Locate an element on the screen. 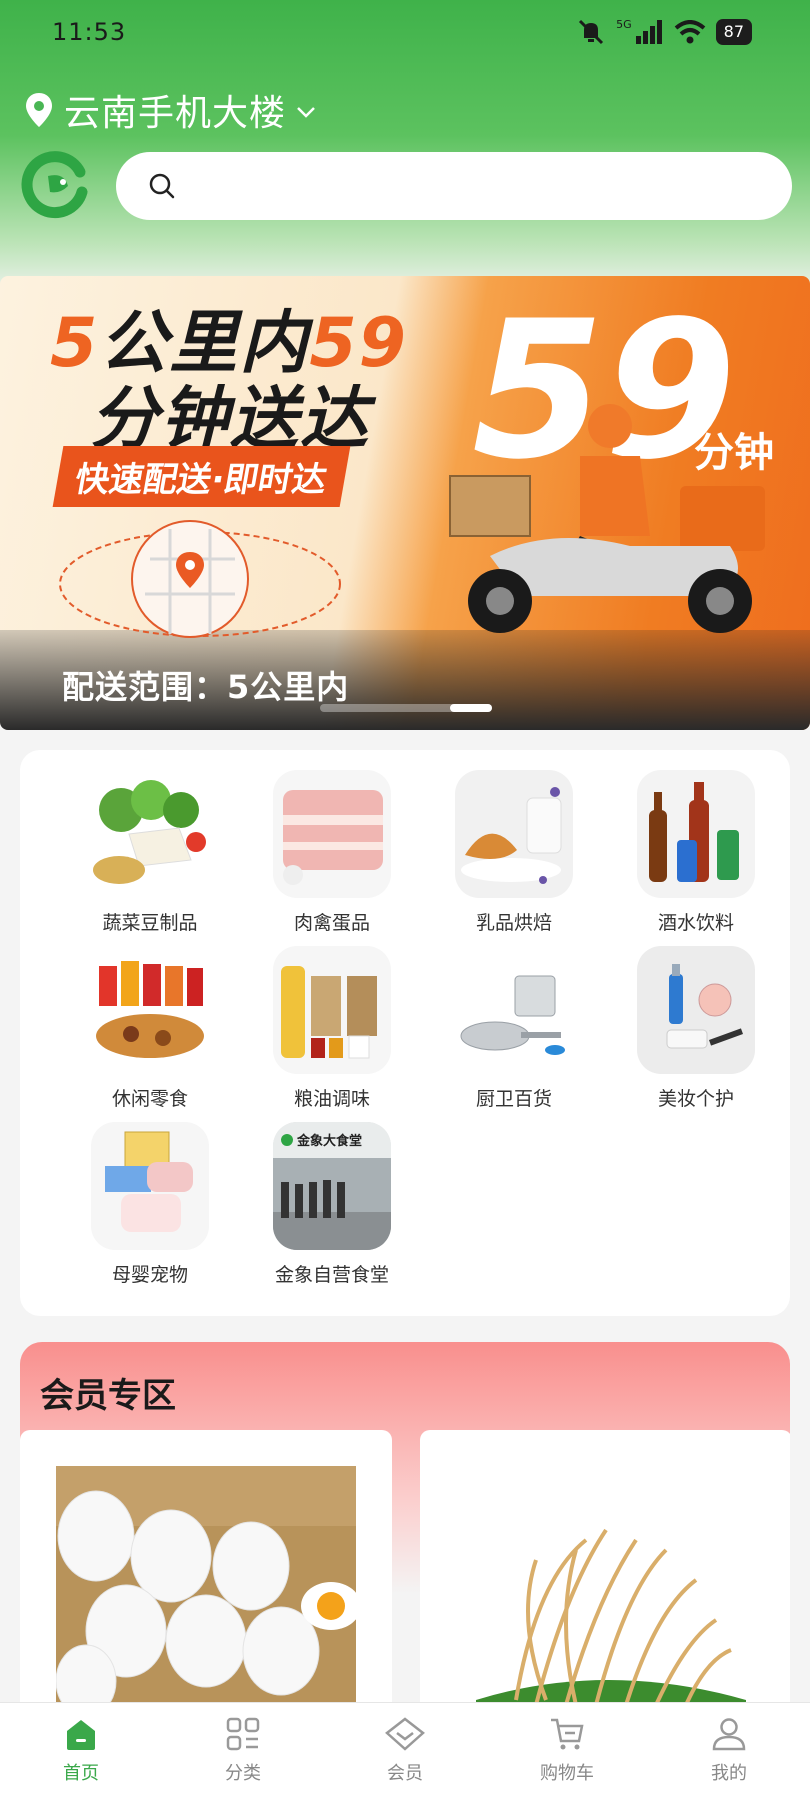 The height and width of the screenshot is (1800, 810). location-pin-icon is located at coordinates (39, 110).